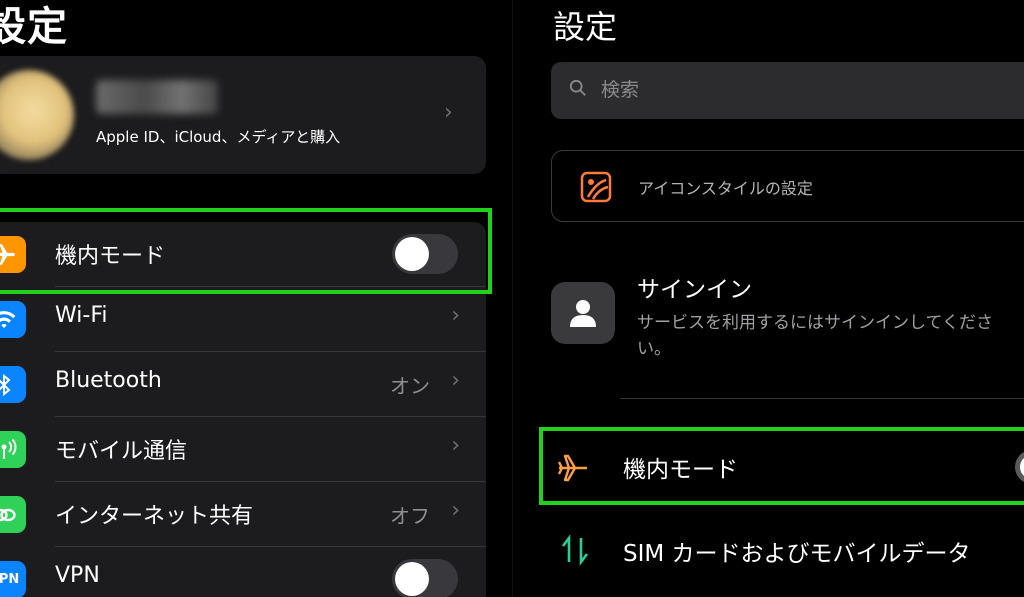 The height and width of the screenshot is (597, 1024). I want to click on profile-subtitle: Apple ID、iCloud、メディアと購入, so click(218, 137).